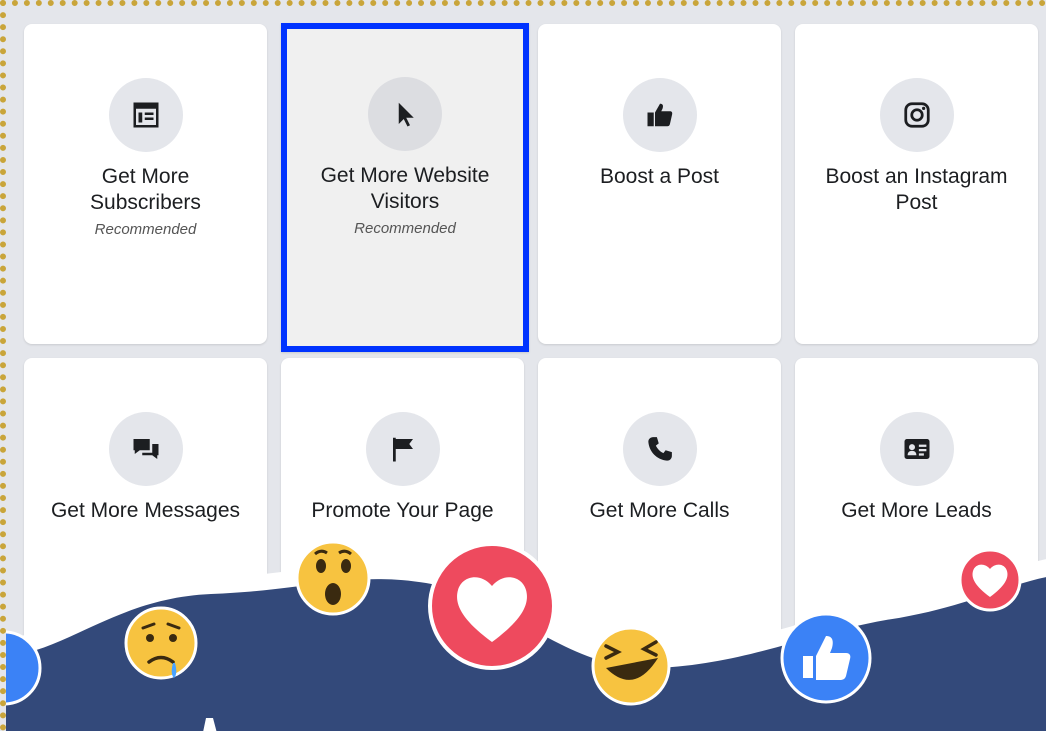 The height and width of the screenshot is (731, 1046). Describe the element at coordinates (405, 114) in the screenshot. I see `cursor-icon` at that location.